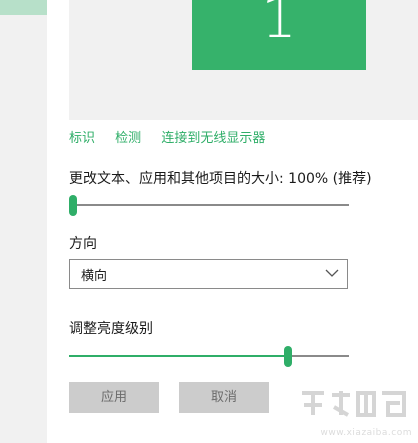 The image size is (418, 443). What do you see at coordinates (178, 356) in the screenshot?
I see `brightness-slider-fill` at bounding box center [178, 356].